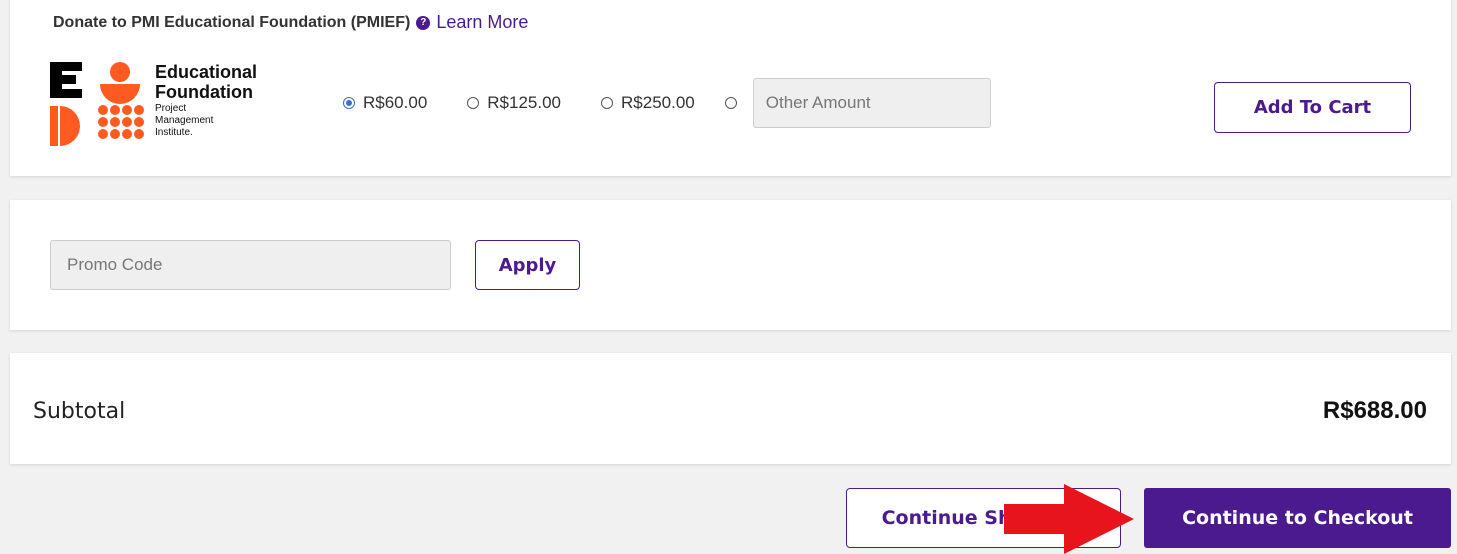 This screenshot has height=554, width=1457. Describe the element at coordinates (204, 92) in the screenshot. I see `logo-title-line2: Foundation` at that location.